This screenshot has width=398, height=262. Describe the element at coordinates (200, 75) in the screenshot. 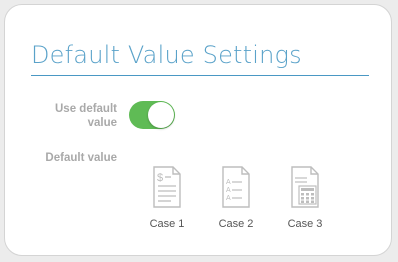

I see `title-divider` at that location.